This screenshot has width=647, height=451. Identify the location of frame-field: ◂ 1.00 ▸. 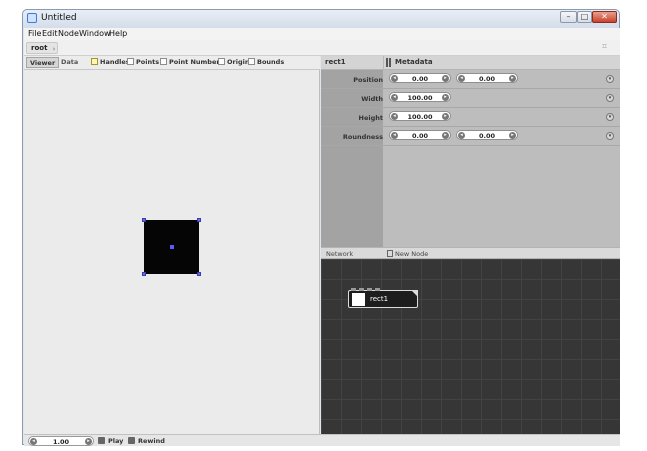
(61, 441).